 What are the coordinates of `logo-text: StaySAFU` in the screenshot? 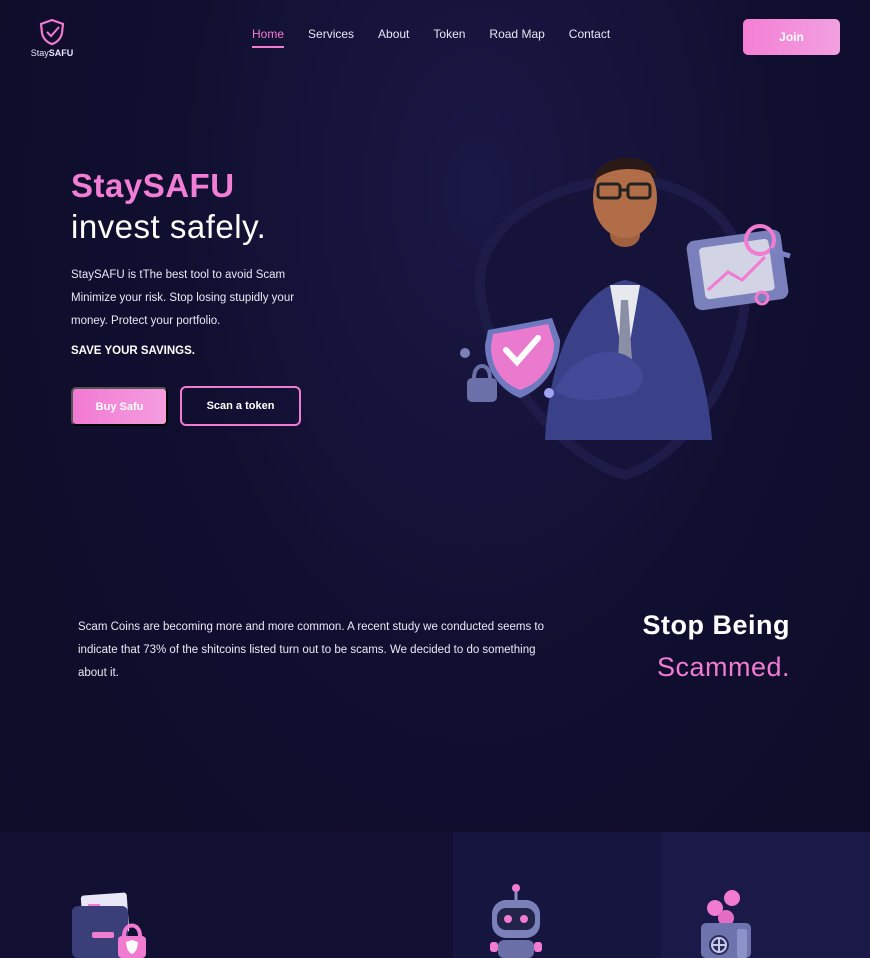 It's located at (52, 53).